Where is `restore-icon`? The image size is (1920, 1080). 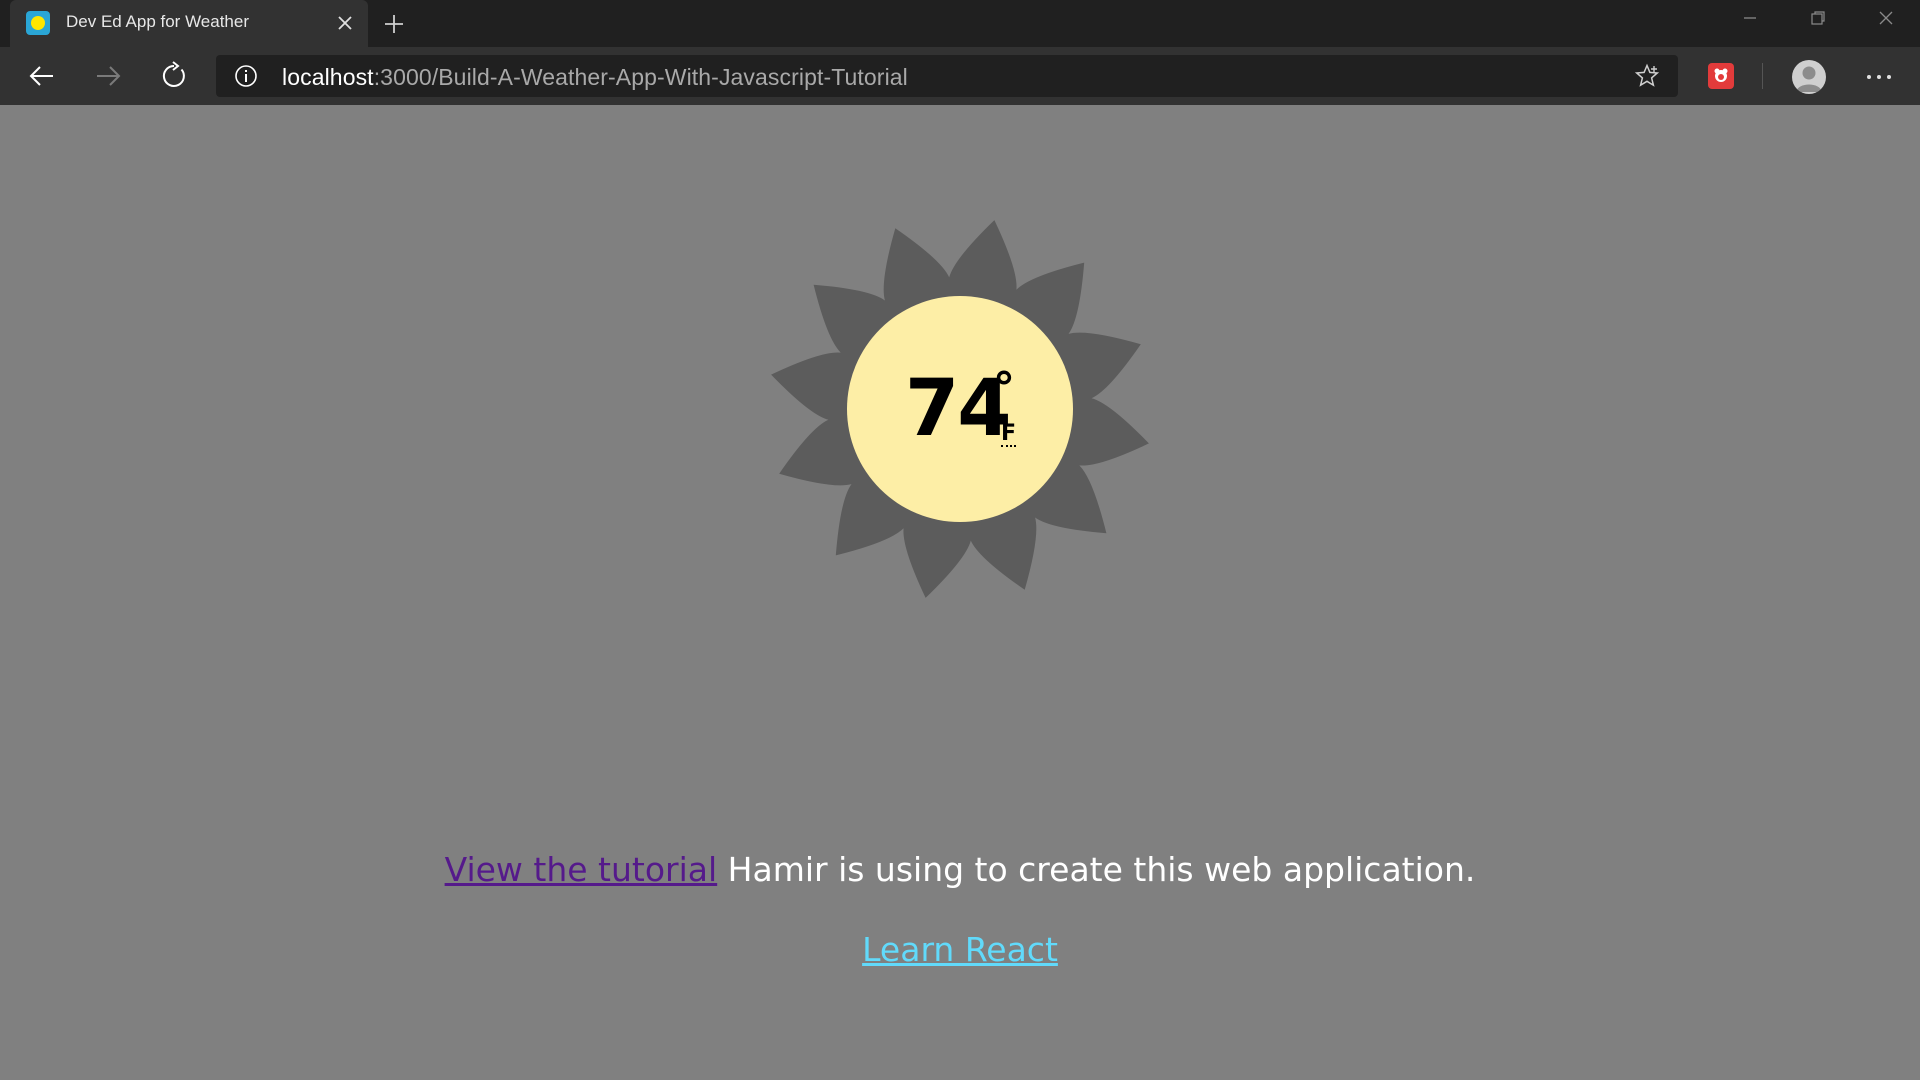 restore-icon is located at coordinates (1818, 18).